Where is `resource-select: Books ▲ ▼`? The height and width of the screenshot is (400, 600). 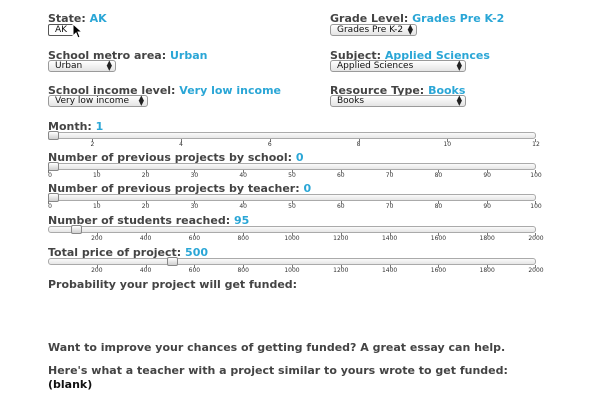 resource-select: Books ▲ ▼ is located at coordinates (398, 101).